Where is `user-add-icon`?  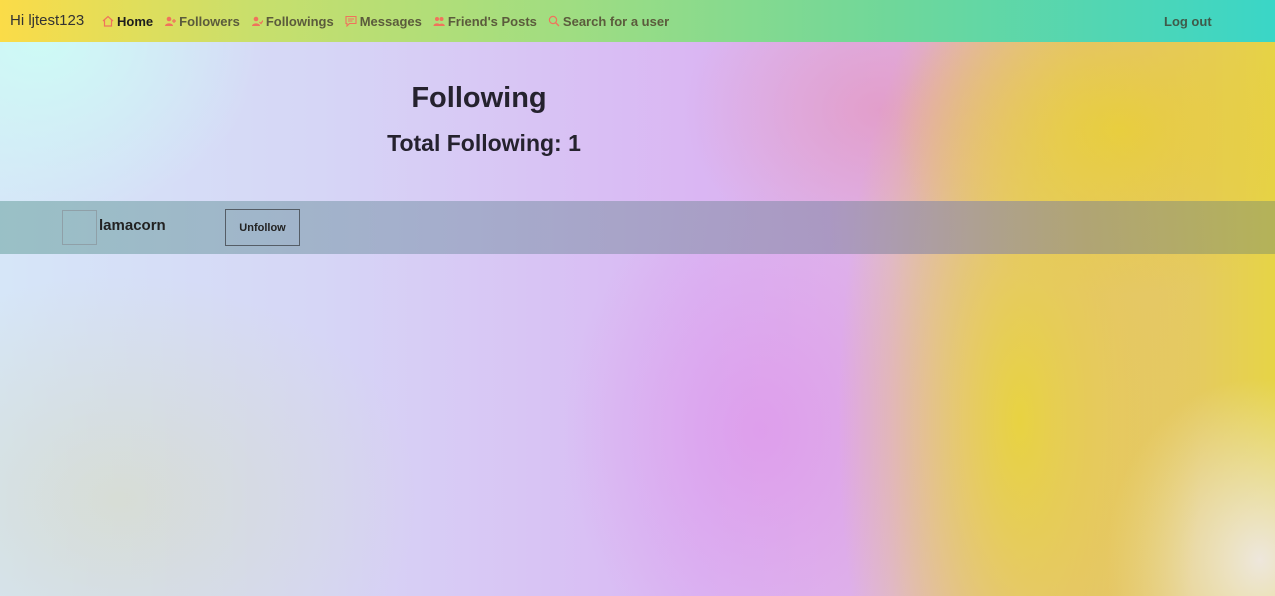 user-add-icon is located at coordinates (170, 21).